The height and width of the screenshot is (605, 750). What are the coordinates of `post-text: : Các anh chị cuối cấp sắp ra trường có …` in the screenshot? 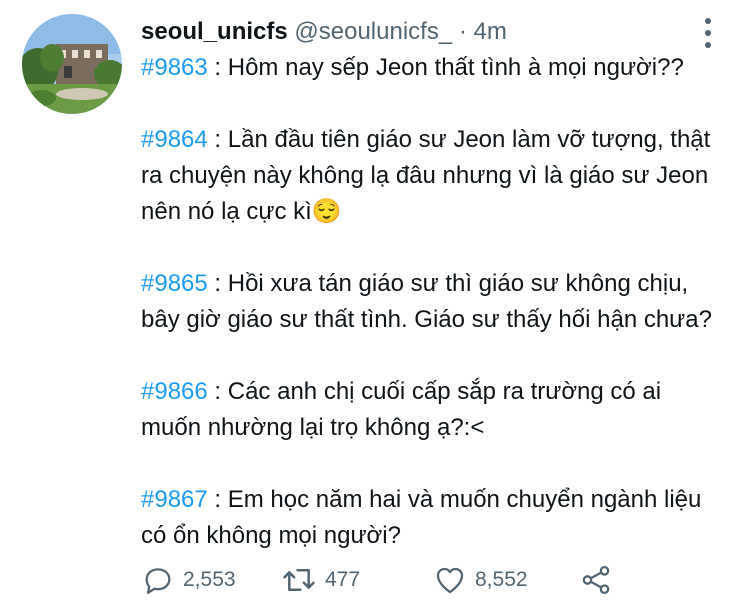 It's located at (401, 409).